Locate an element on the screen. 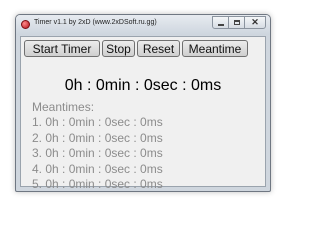  meantime-item-3: 3. 0h : 0min : 0sec : 0ms is located at coordinates (97, 153).